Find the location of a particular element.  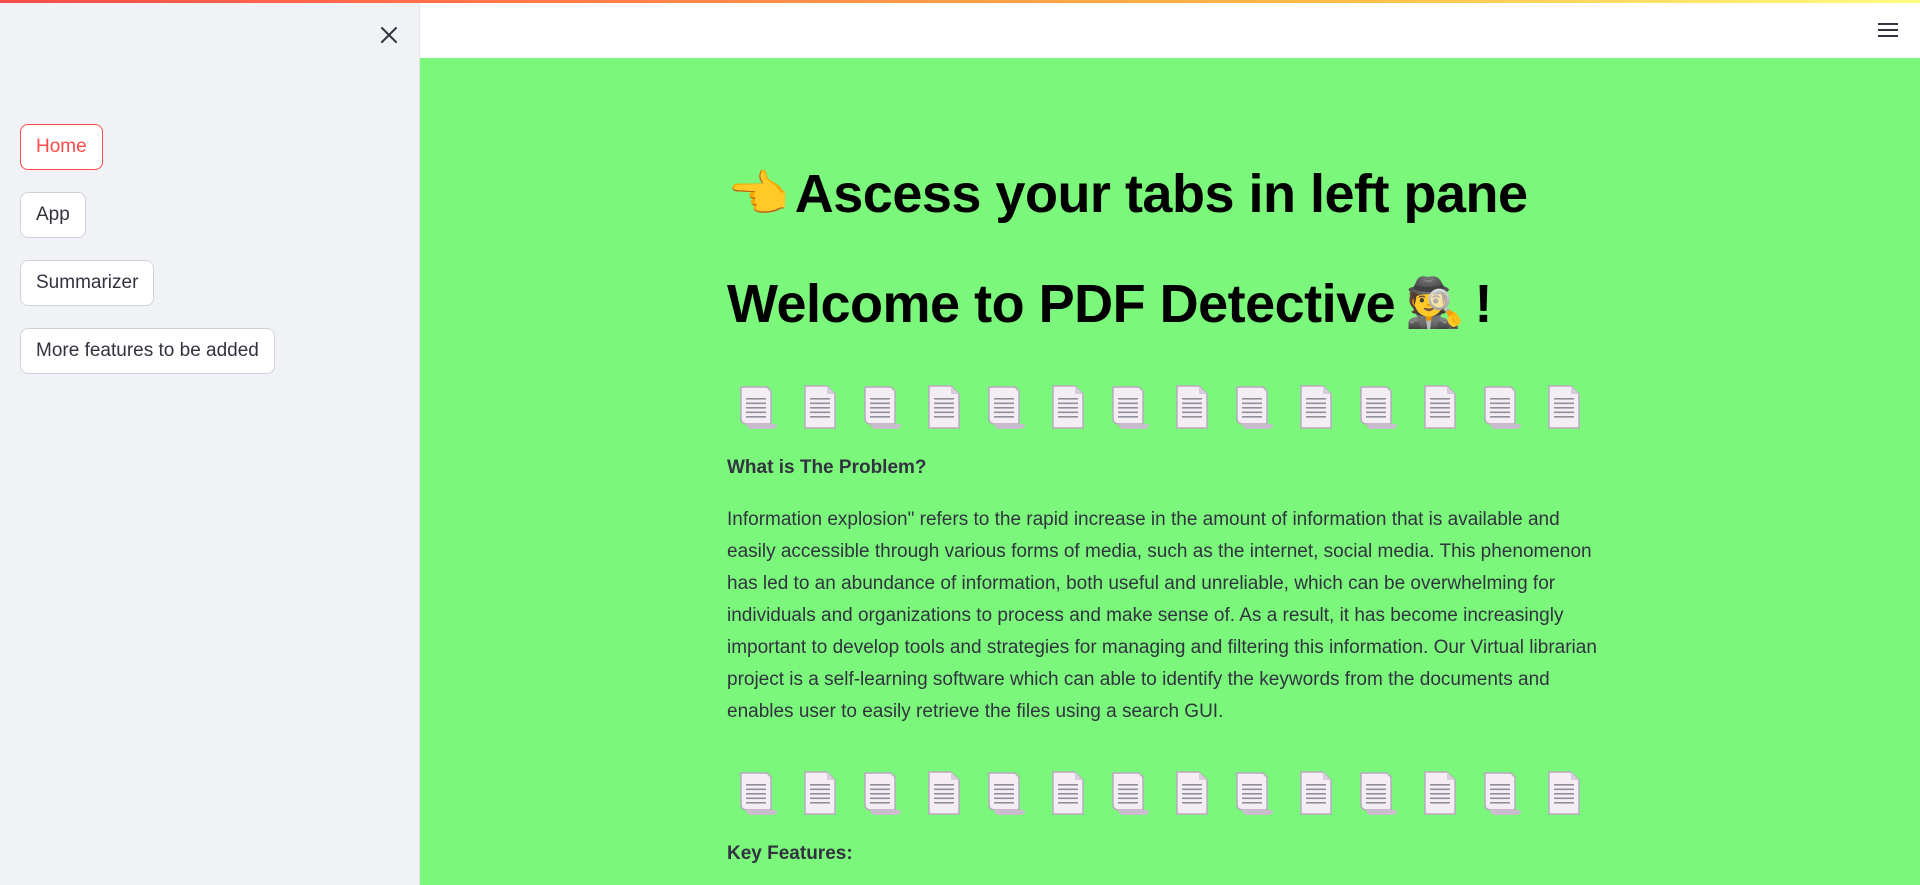

nav-app-button: App is located at coordinates (53, 215).